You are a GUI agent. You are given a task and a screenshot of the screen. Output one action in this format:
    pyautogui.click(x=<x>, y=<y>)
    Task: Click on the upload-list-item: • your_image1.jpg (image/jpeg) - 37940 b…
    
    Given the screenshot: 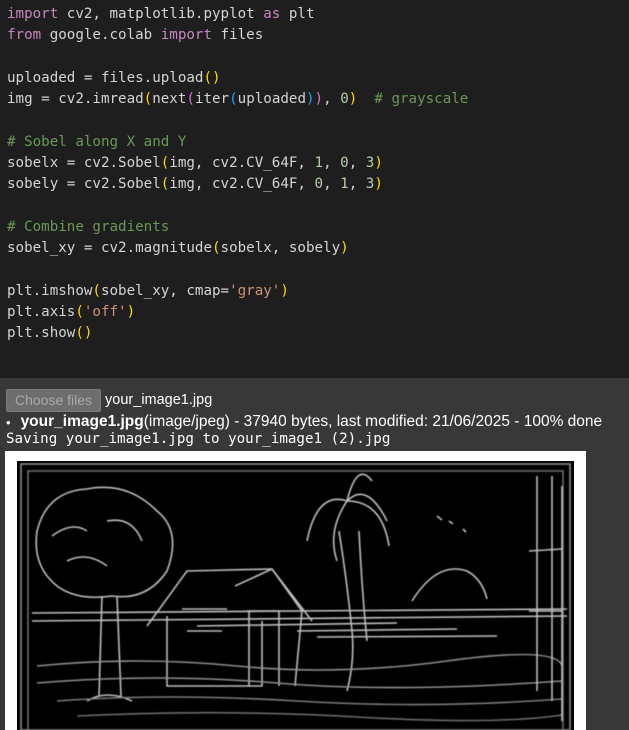 What is the action you would take?
    pyautogui.click(x=304, y=422)
    